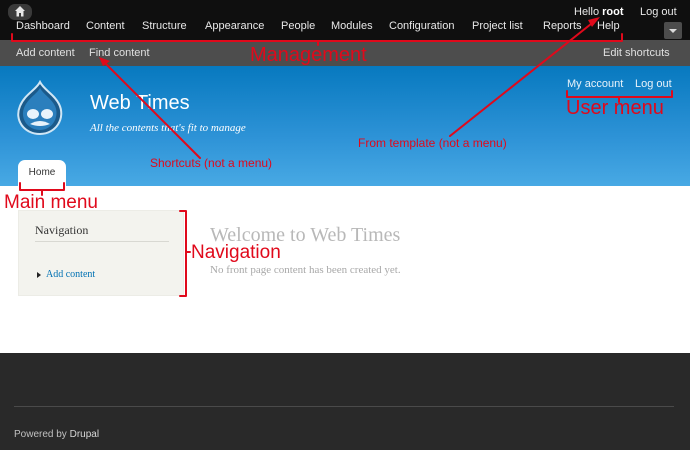  Describe the element at coordinates (497, 26) in the screenshot. I see `toolbar-item-project-list: Project list` at that location.